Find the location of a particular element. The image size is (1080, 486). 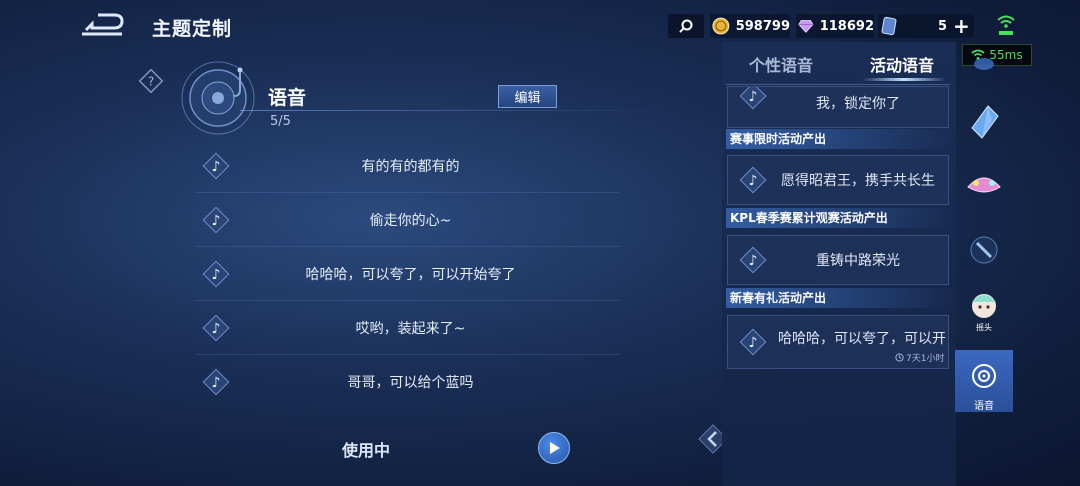

add-card-button: + is located at coordinates (961, 26).